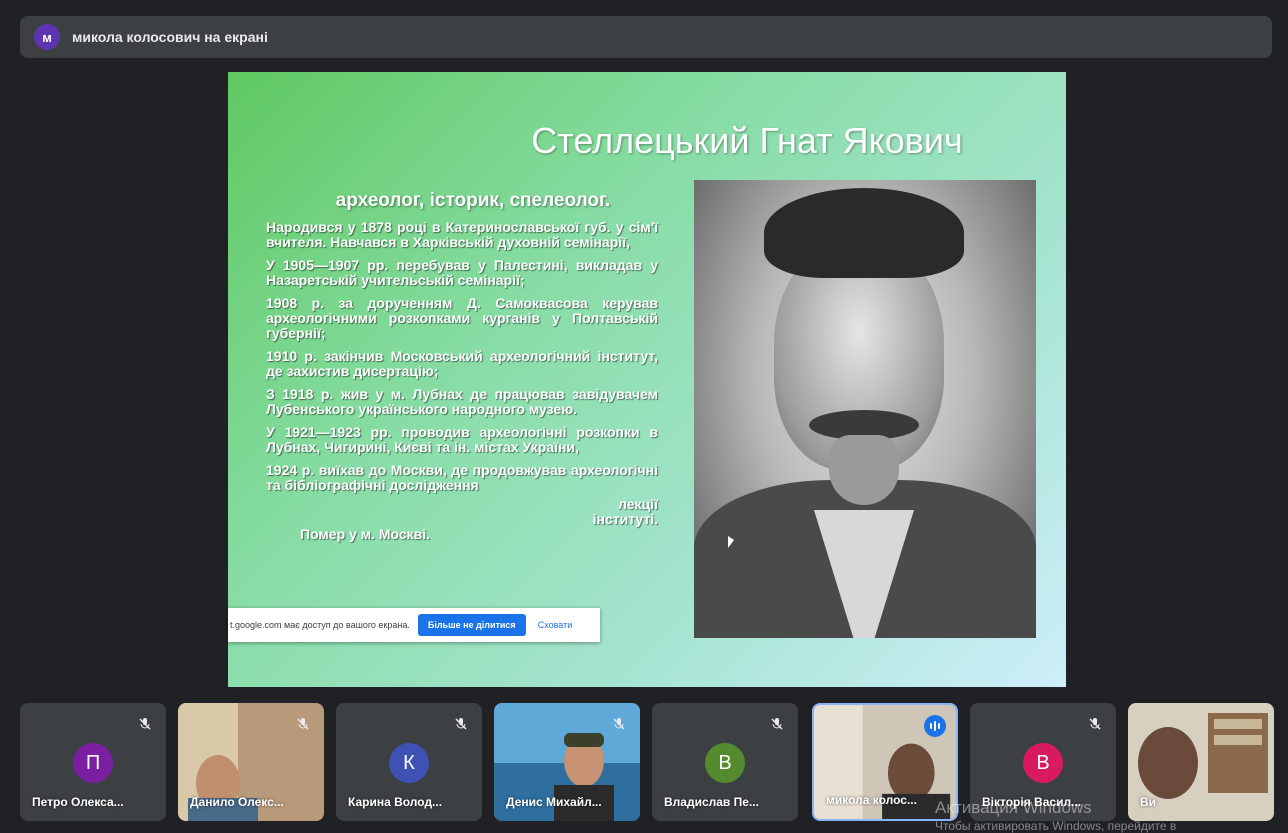 Image resolution: width=1288 pixels, height=833 pixels. What do you see at coordinates (555, 625) in the screenshot?
I see `hide-notice-button: Сховати` at bounding box center [555, 625].